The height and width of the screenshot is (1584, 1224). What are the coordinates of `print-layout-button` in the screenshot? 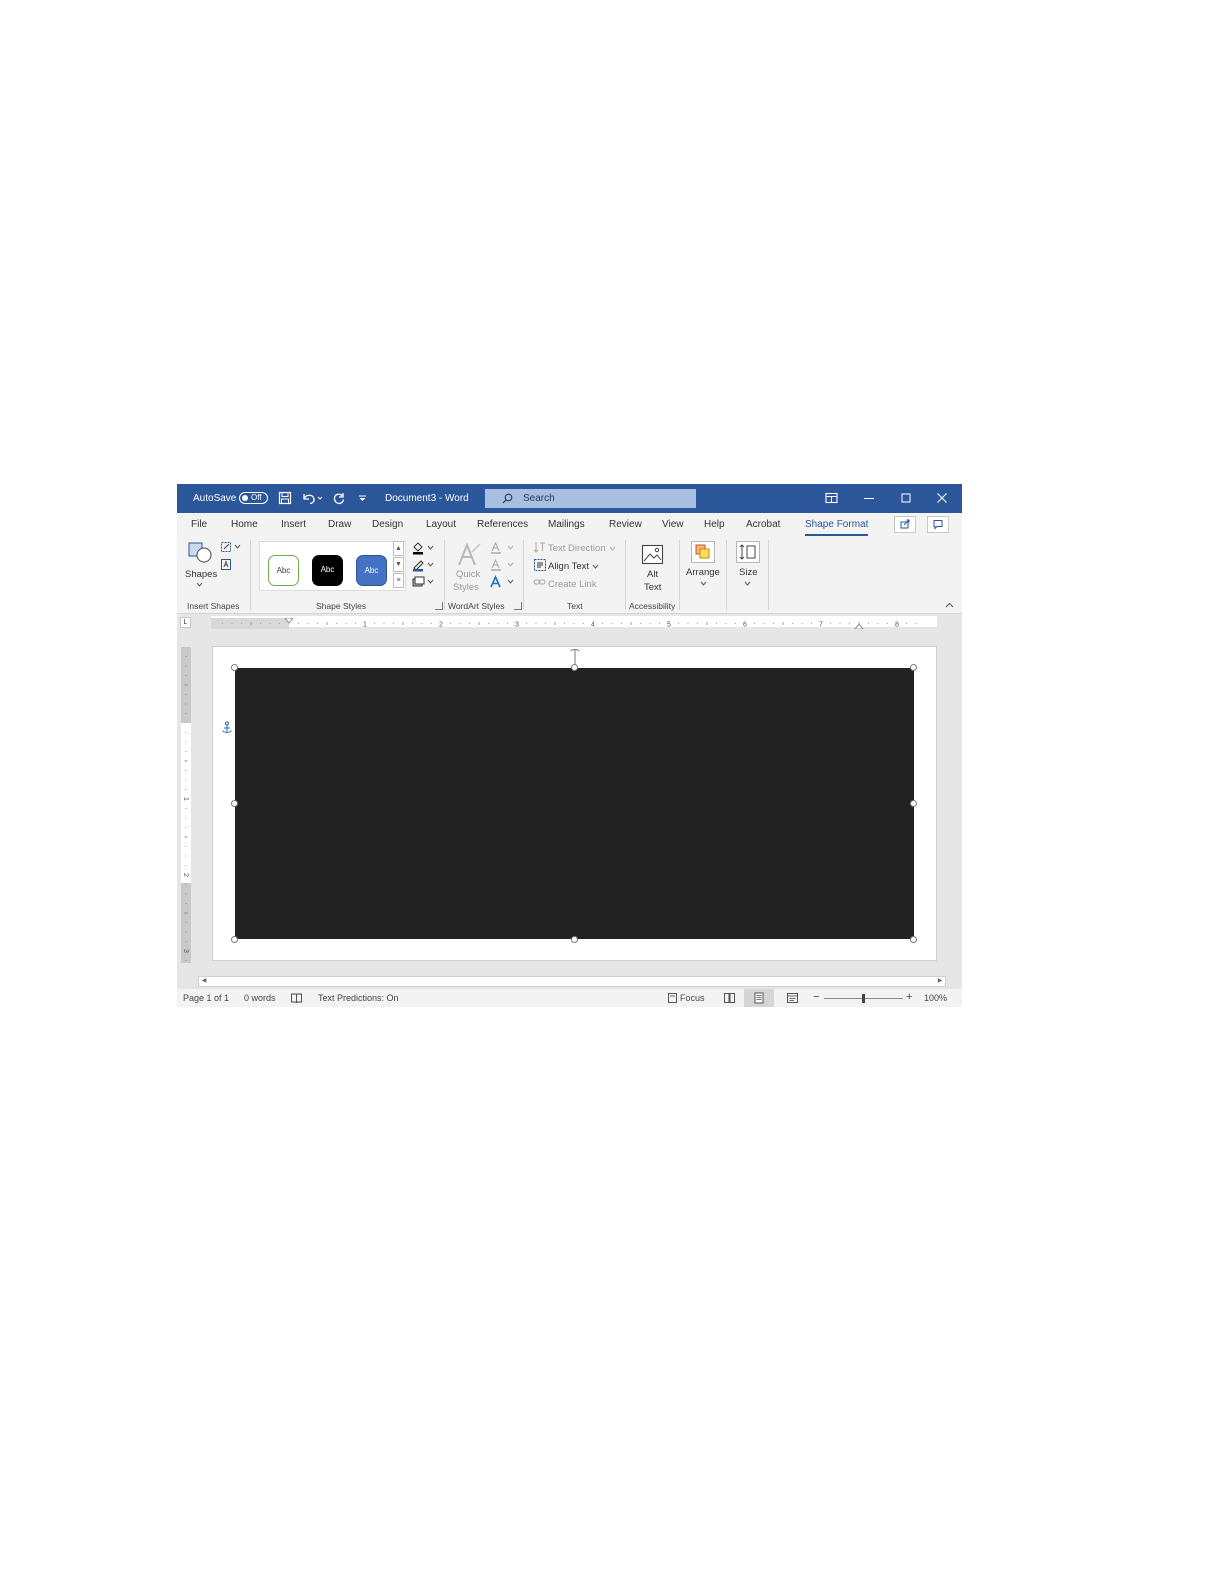 It's located at (759, 998).